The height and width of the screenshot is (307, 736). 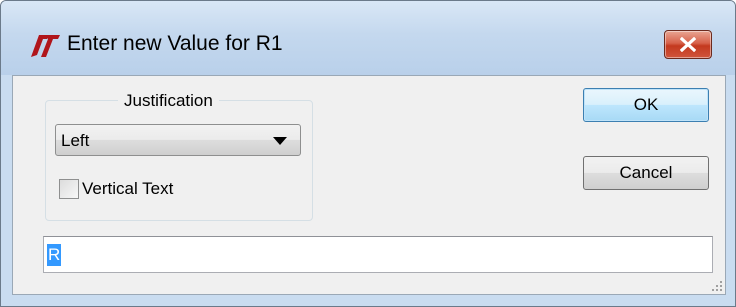 What do you see at coordinates (168, 101) in the screenshot?
I see `justification-legend: Justification` at bounding box center [168, 101].